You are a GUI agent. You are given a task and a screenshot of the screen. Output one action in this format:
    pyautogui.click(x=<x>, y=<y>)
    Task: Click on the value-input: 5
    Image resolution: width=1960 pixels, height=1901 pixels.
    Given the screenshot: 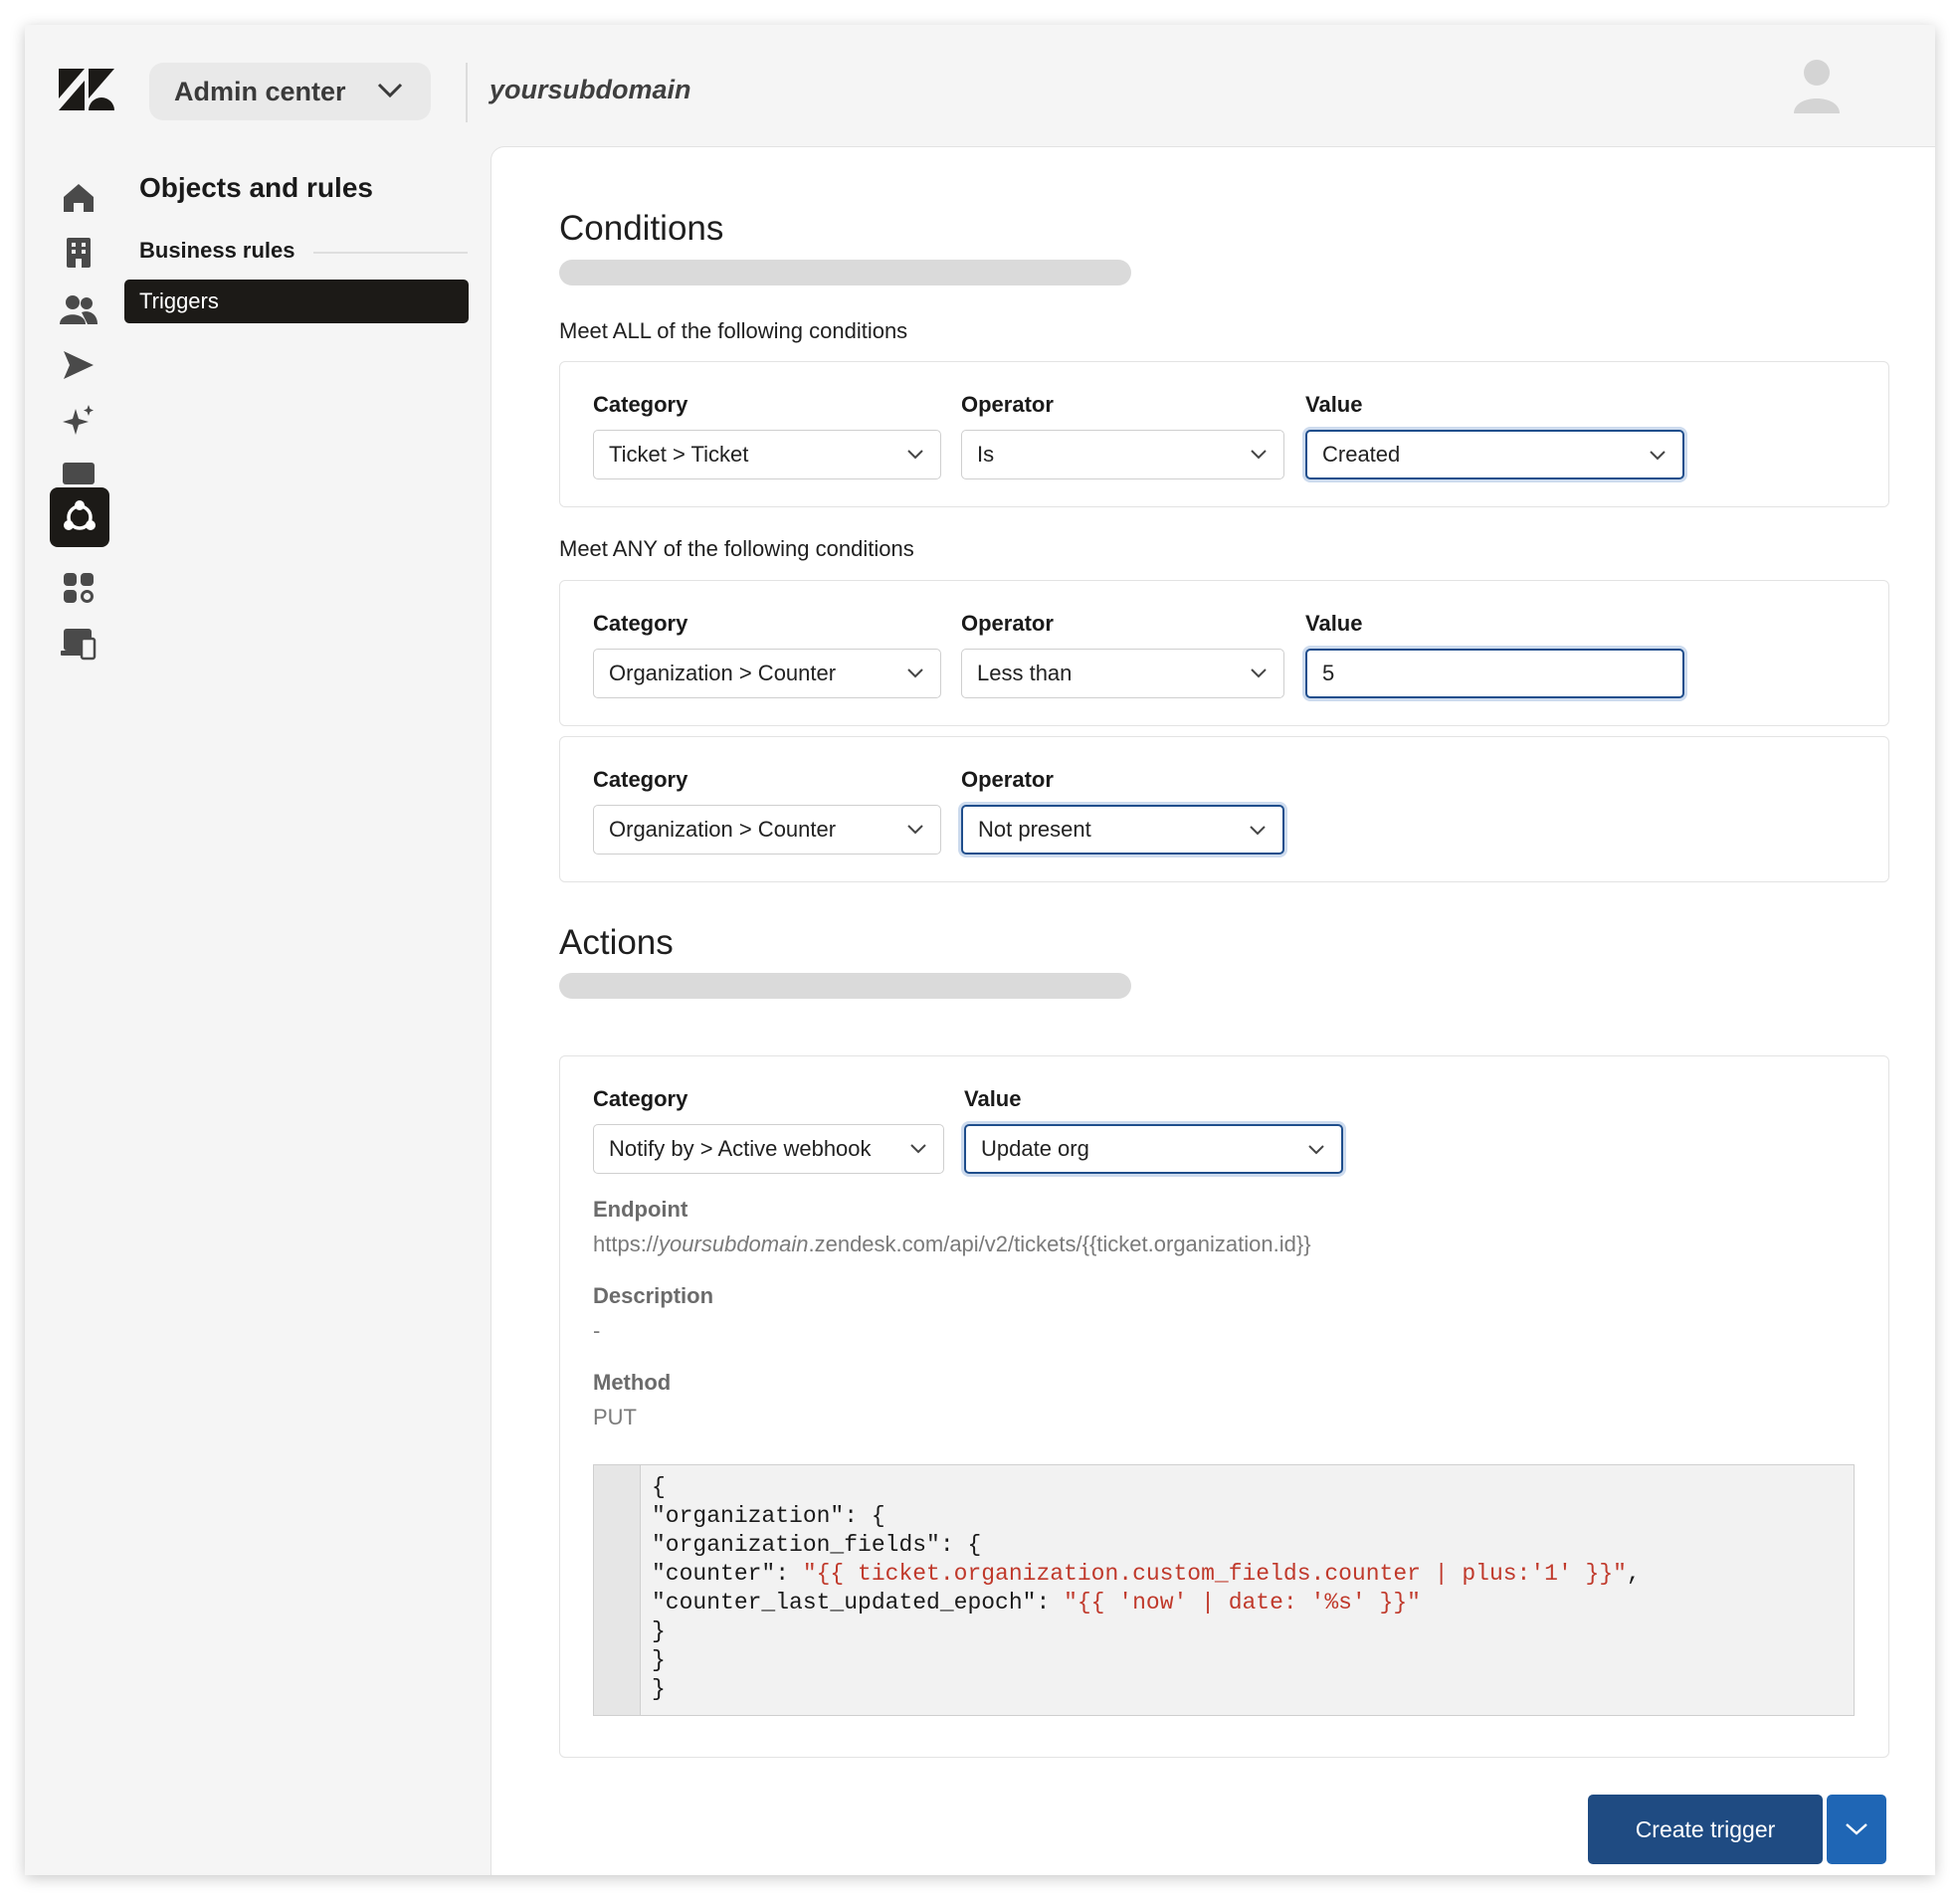 What is the action you would take?
    pyautogui.click(x=1494, y=673)
    